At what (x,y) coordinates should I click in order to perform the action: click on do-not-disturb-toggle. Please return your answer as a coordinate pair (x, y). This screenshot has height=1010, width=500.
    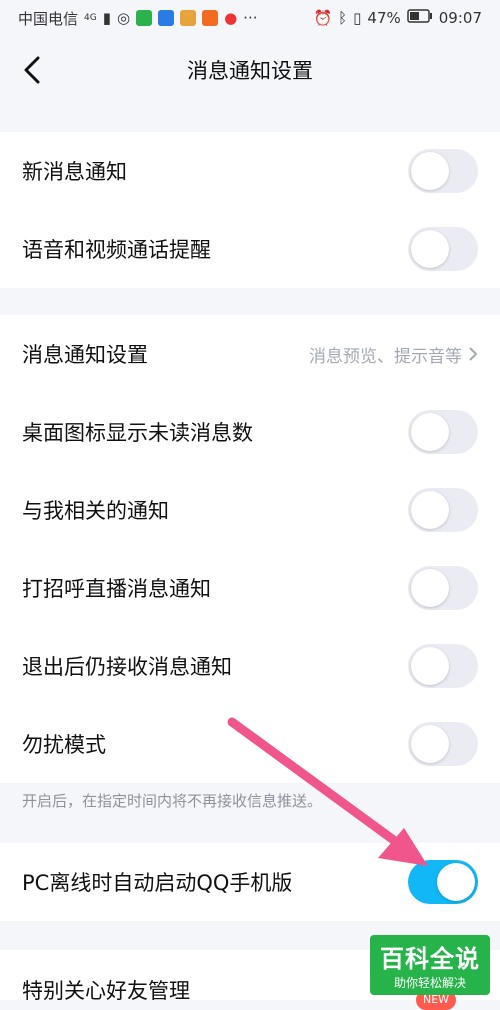
    Looking at the image, I should click on (443, 744).